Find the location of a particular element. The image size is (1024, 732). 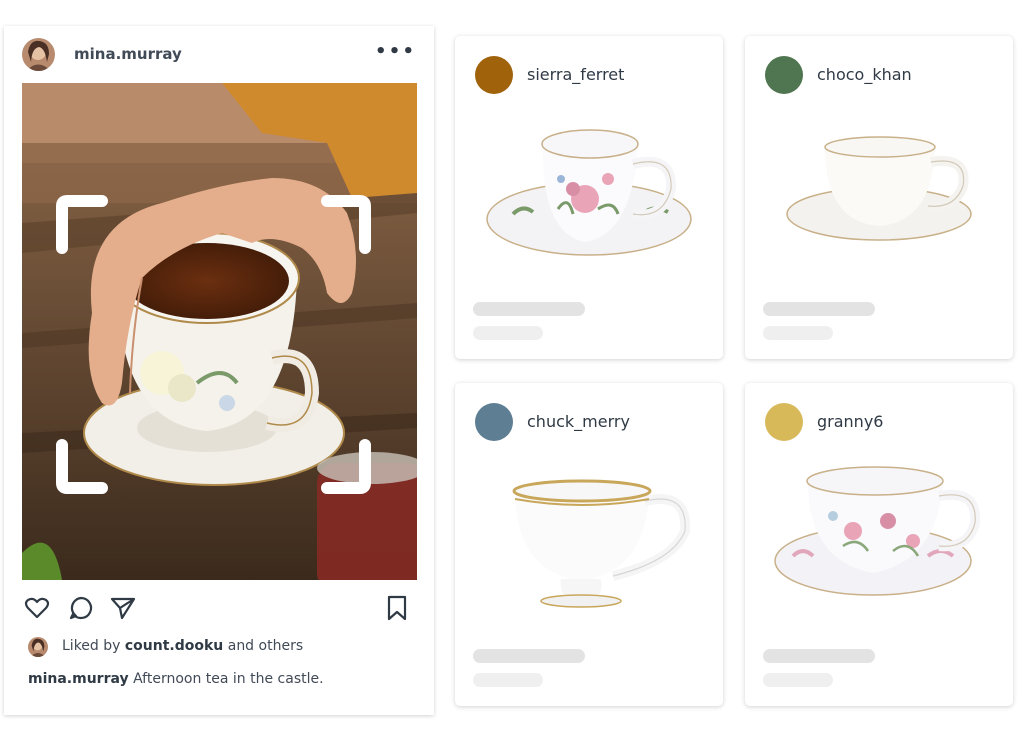

liked-user-link: count.dooku is located at coordinates (174, 646).